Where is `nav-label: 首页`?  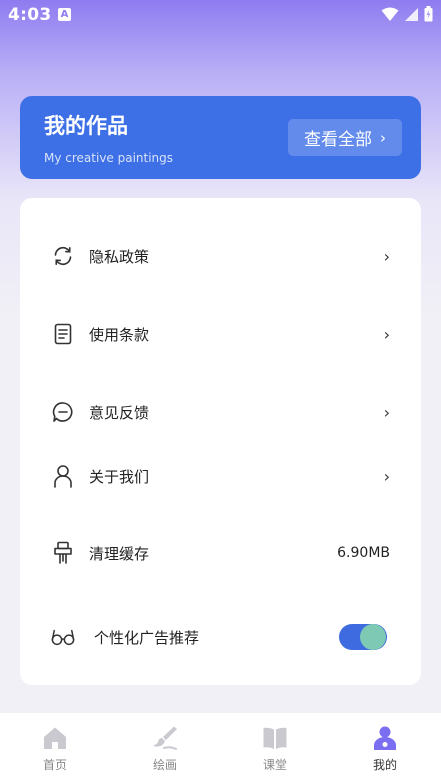 nav-label: 首页 is located at coordinates (54, 765).